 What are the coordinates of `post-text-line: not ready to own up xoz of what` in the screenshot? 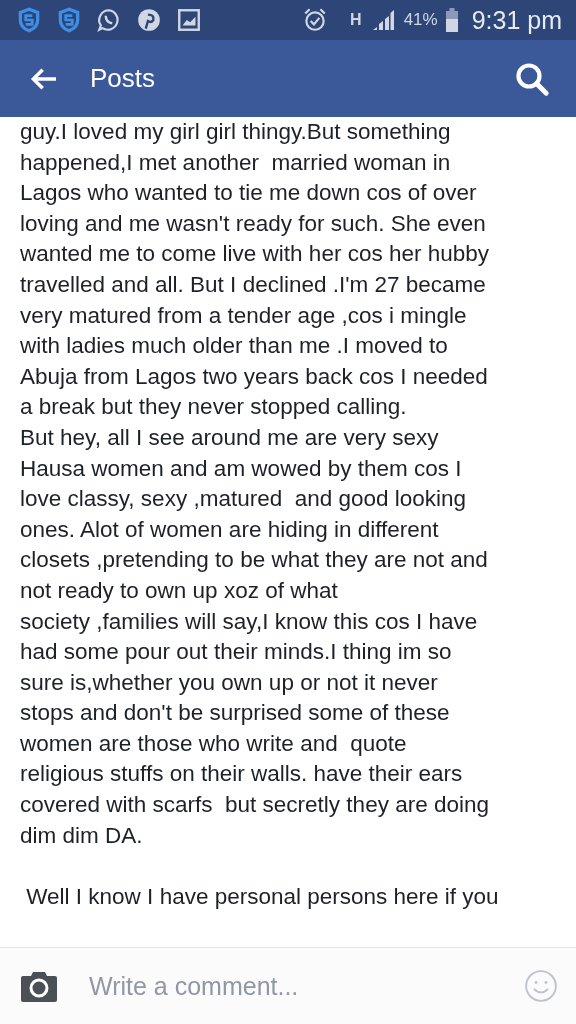 It's located at (179, 590).